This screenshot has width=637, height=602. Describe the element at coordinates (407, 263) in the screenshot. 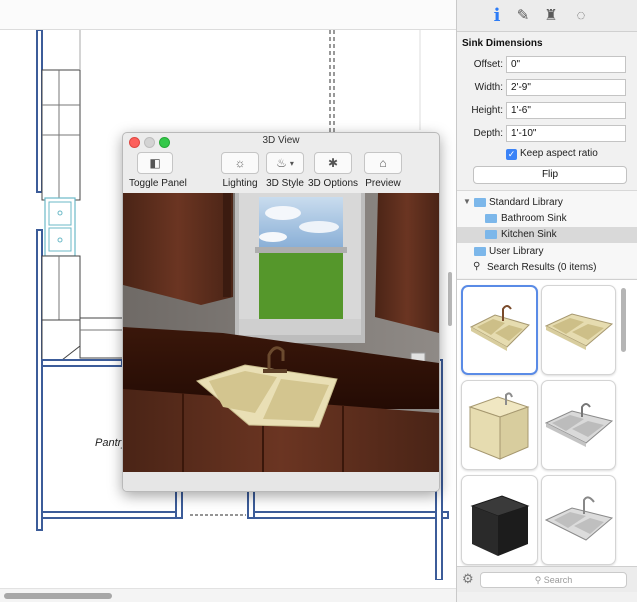

I see `upper-cabinet-right` at that location.